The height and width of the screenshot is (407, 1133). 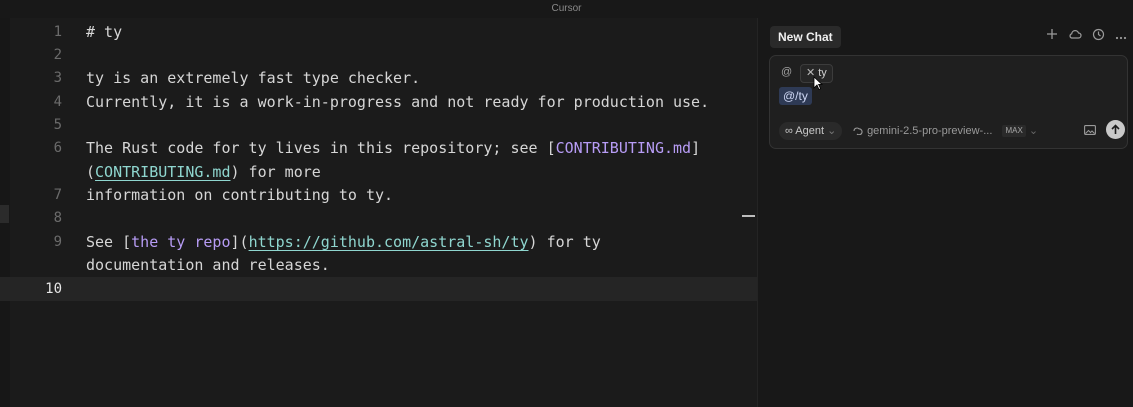 What do you see at coordinates (57, 125) in the screenshot?
I see `line-number: 5` at bounding box center [57, 125].